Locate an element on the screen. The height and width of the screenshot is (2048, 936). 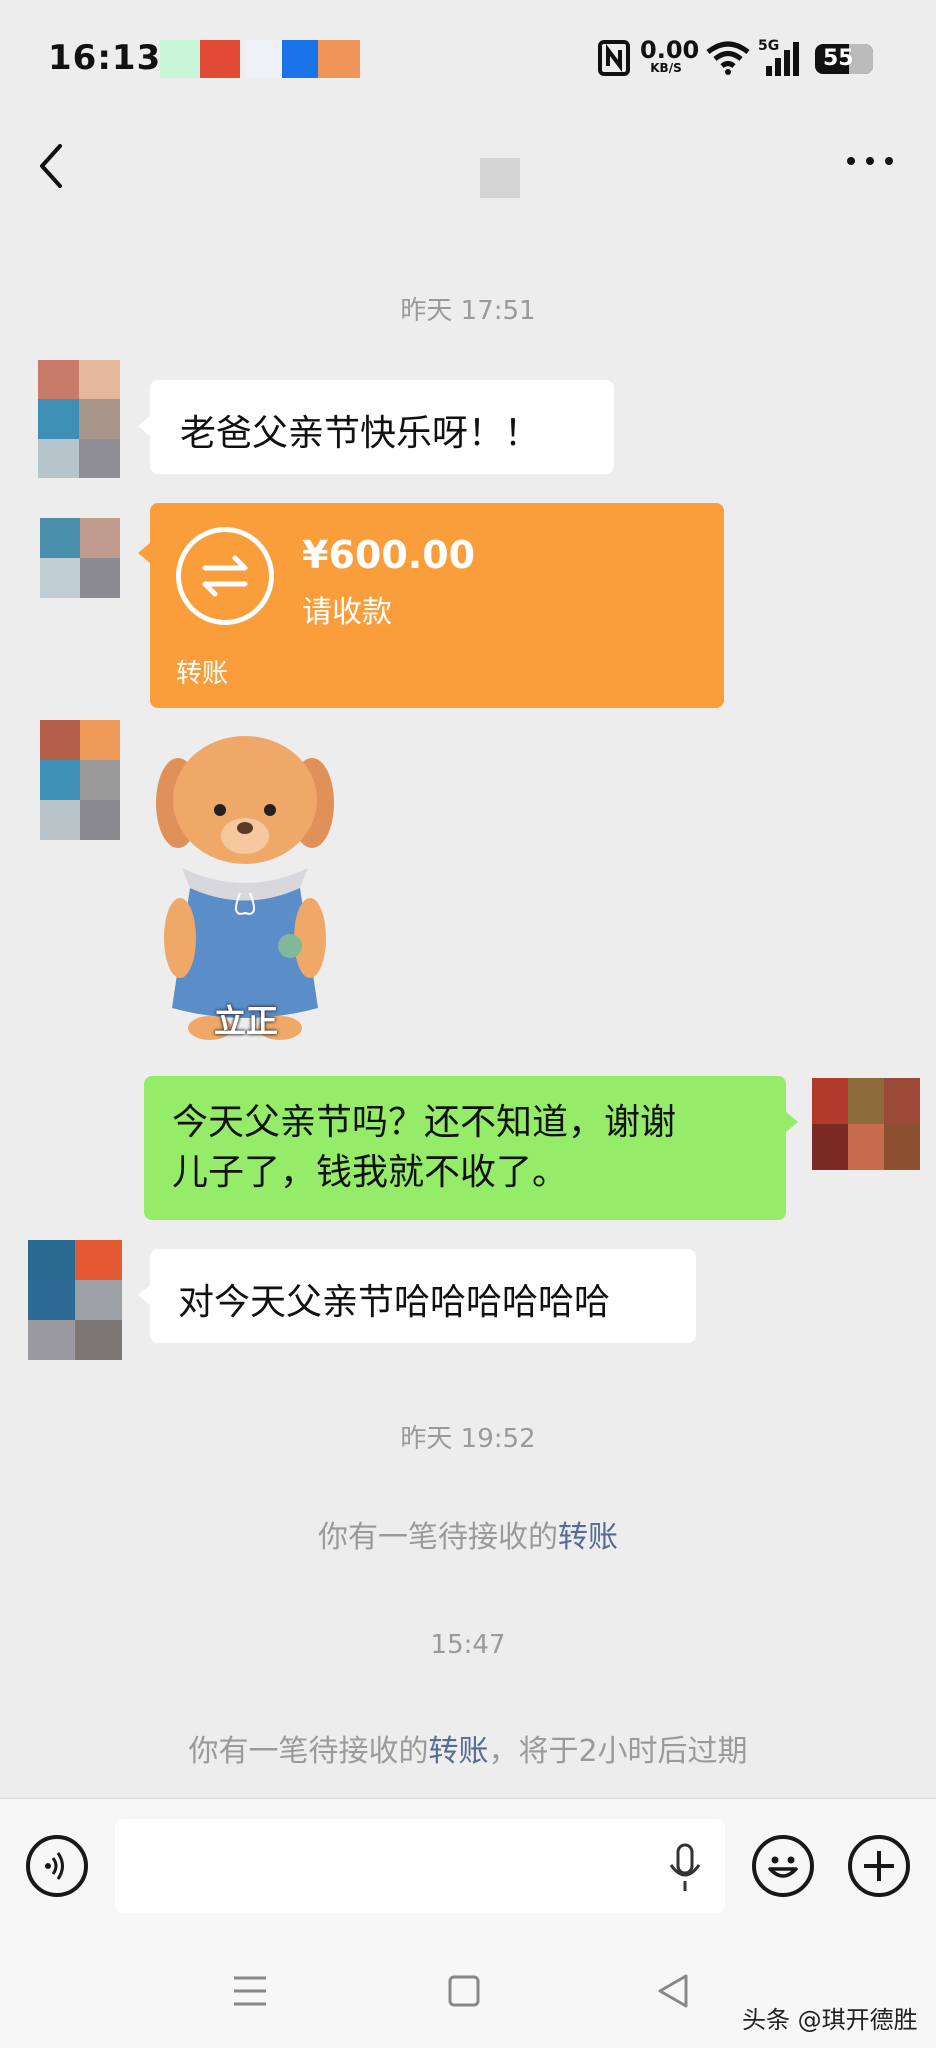
chat-timestamp: 15:47 is located at coordinates (468, 1645).